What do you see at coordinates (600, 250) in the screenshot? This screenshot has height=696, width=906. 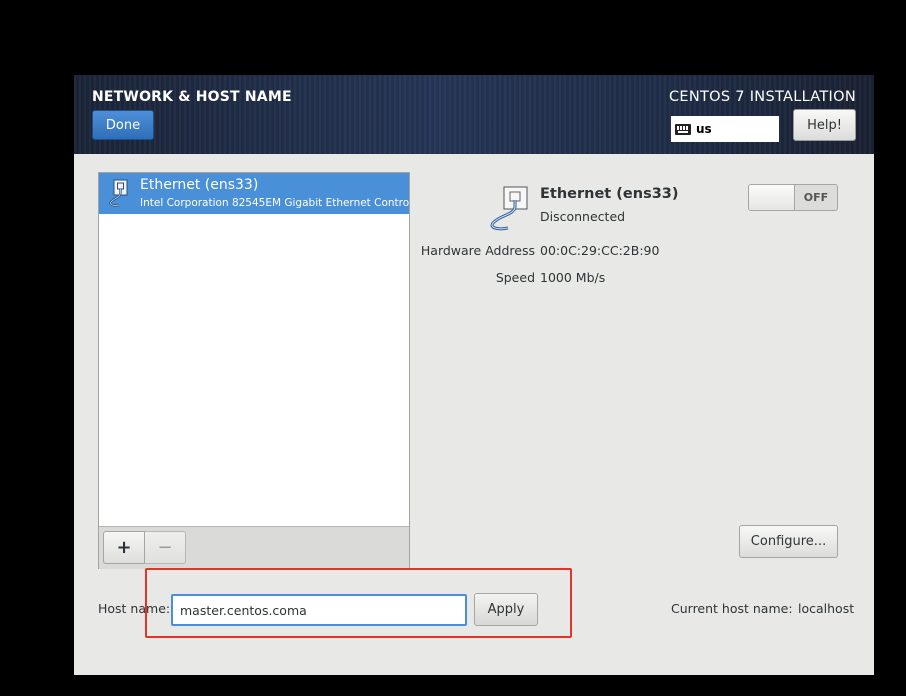 I see `hardware-address-value: 00:0C:29:CC:2B:90` at bounding box center [600, 250].